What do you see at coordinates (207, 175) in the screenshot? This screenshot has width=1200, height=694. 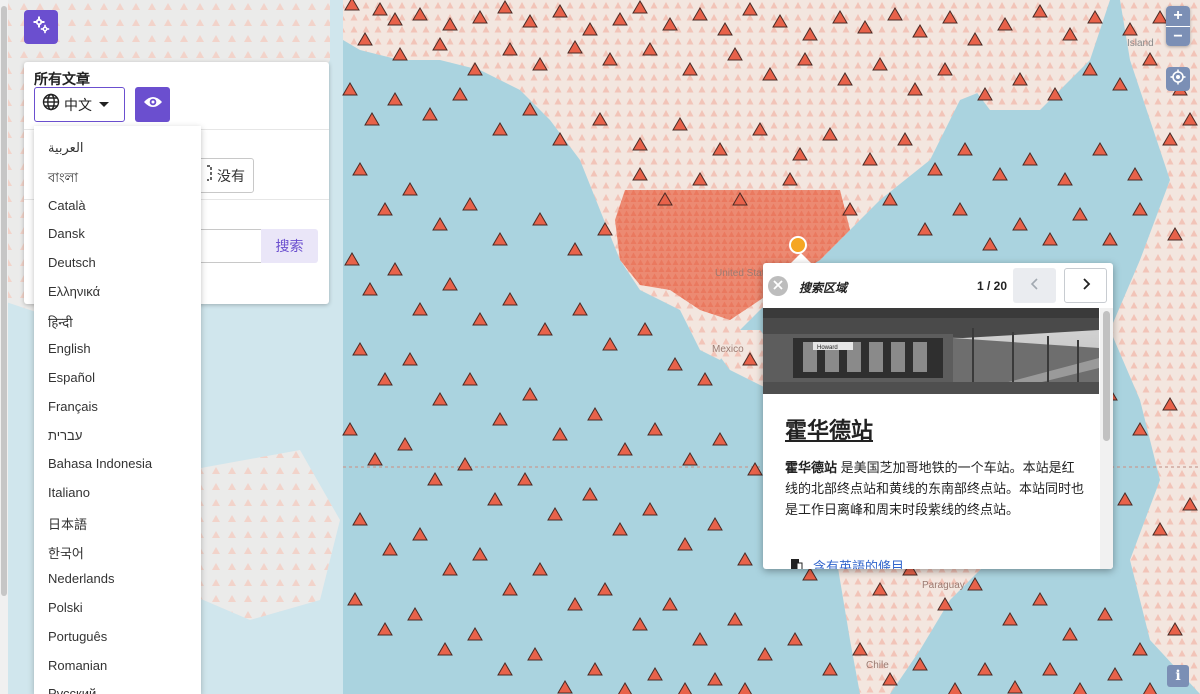 I see `select-box-icon` at bounding box center [207, 175].